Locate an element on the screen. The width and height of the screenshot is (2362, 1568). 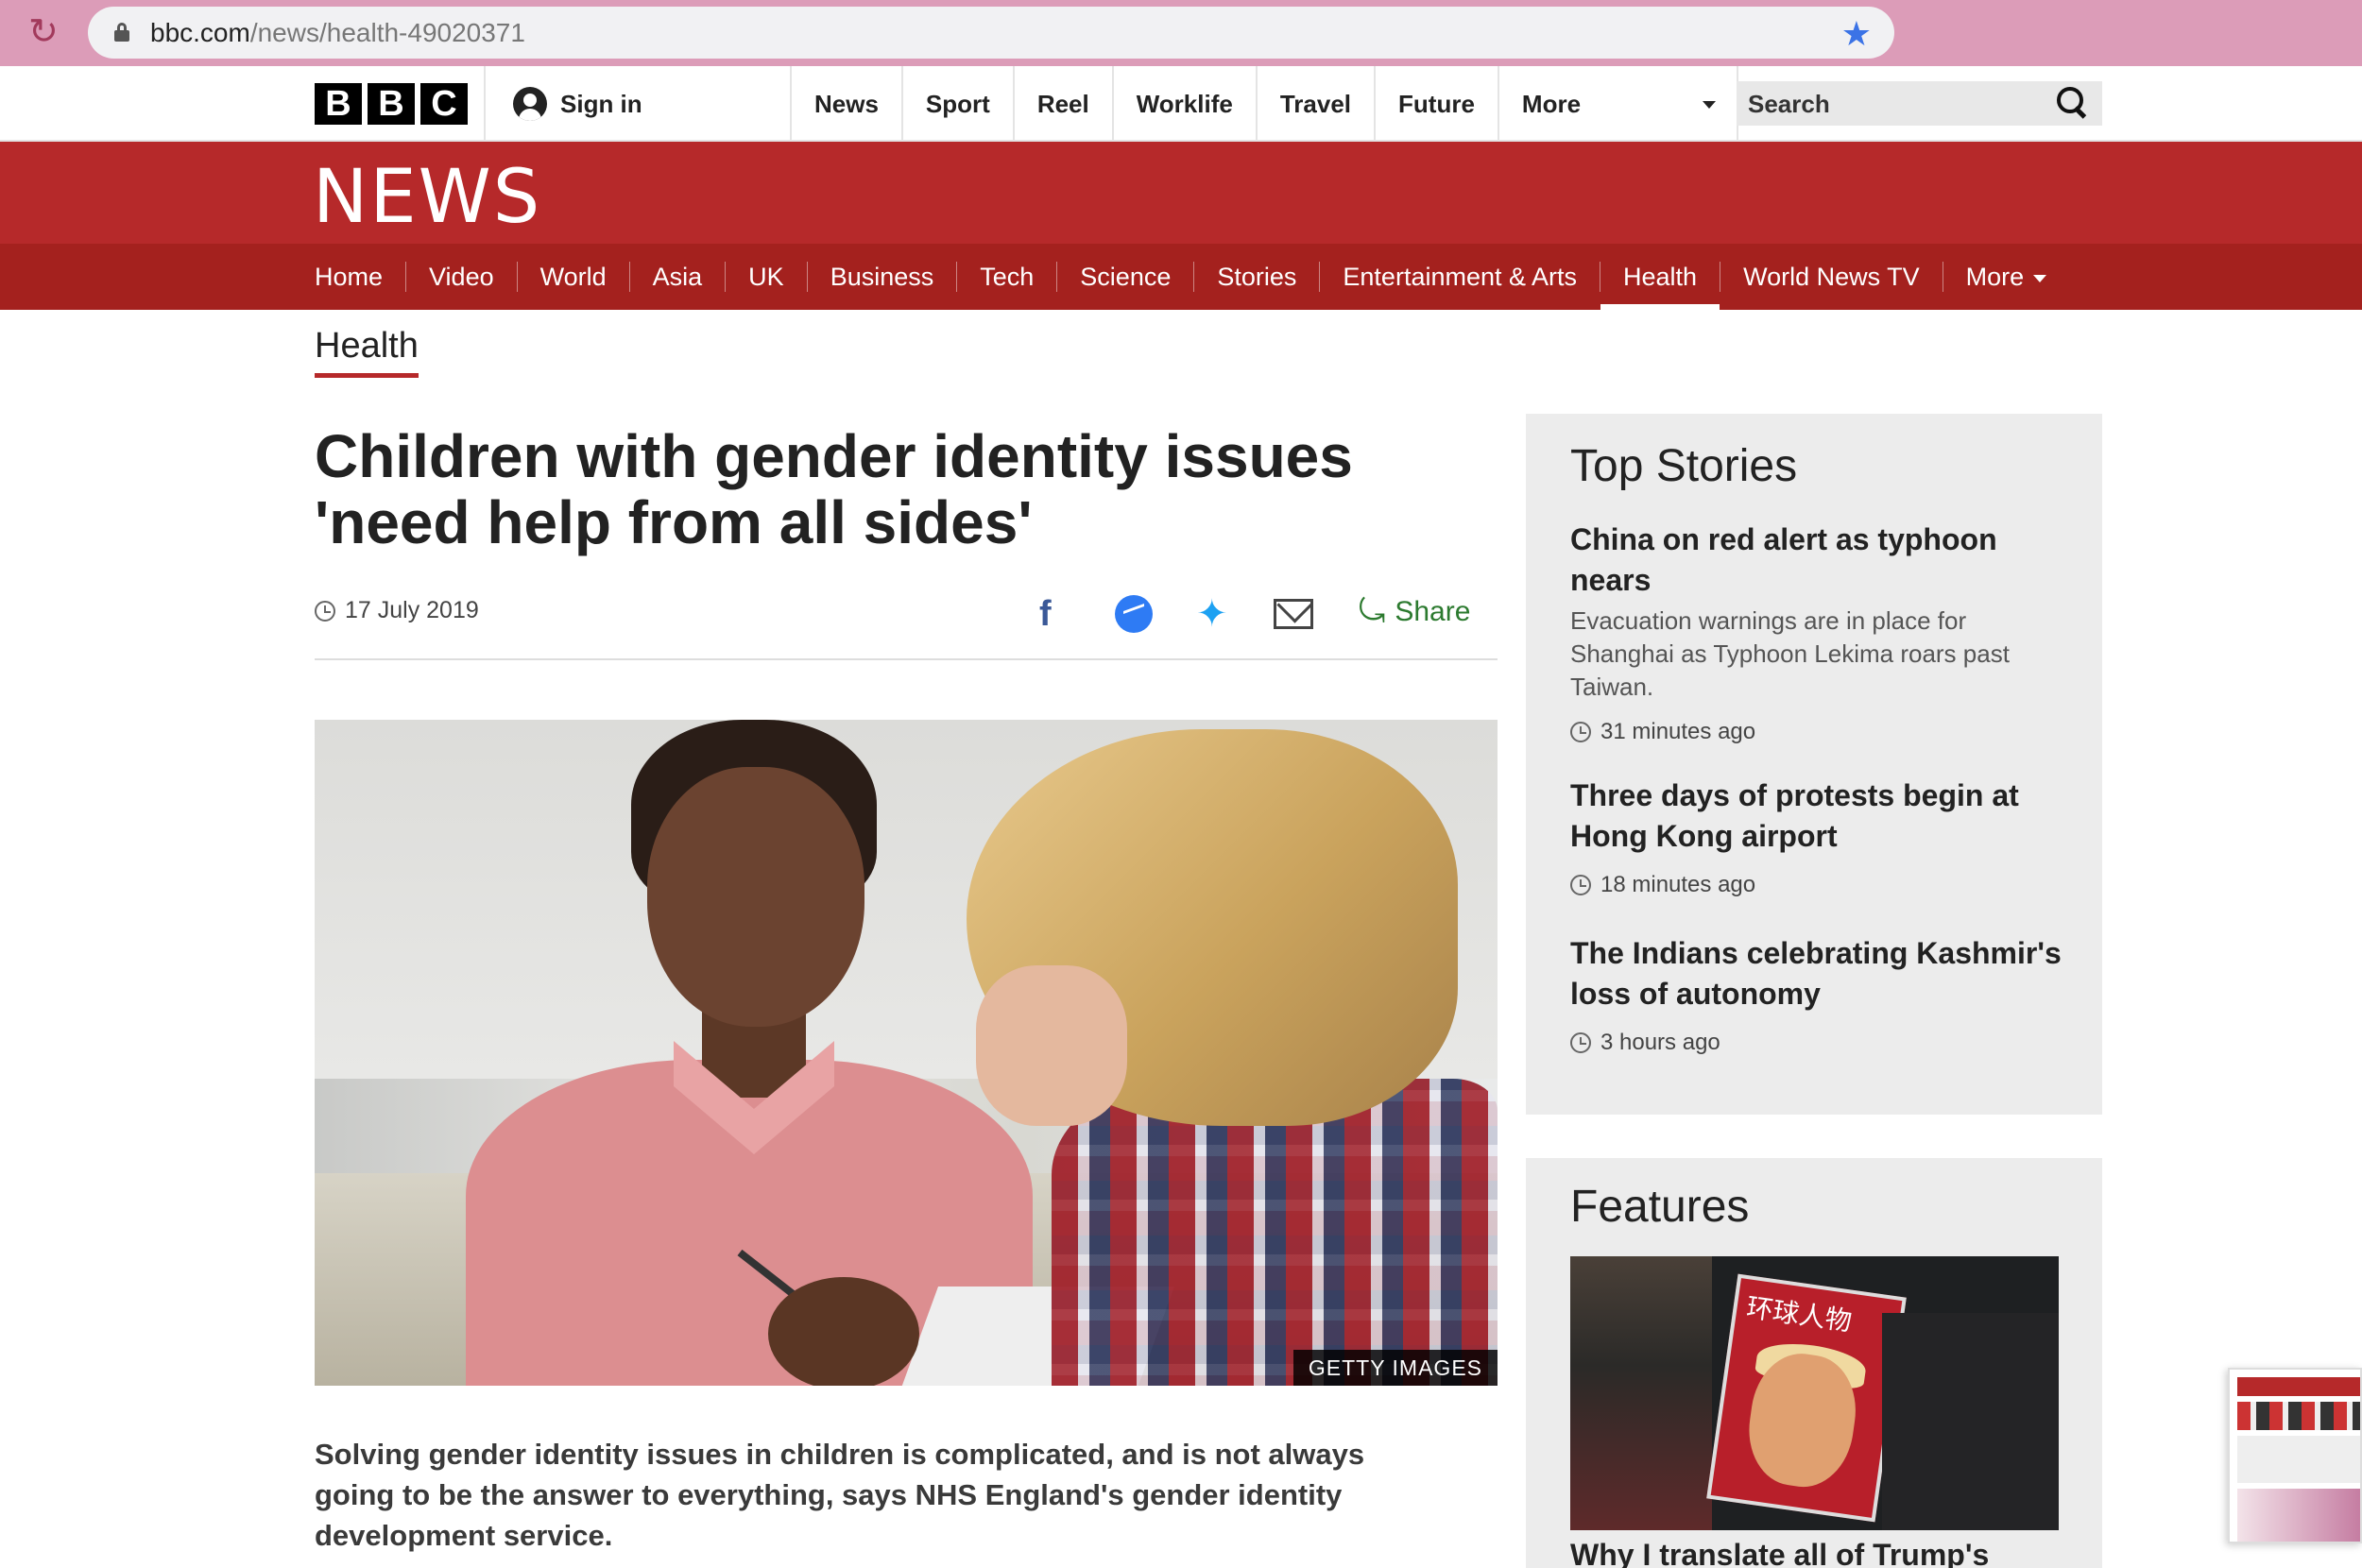
nav-stories: Stories is located at coordinates (1256, 277).